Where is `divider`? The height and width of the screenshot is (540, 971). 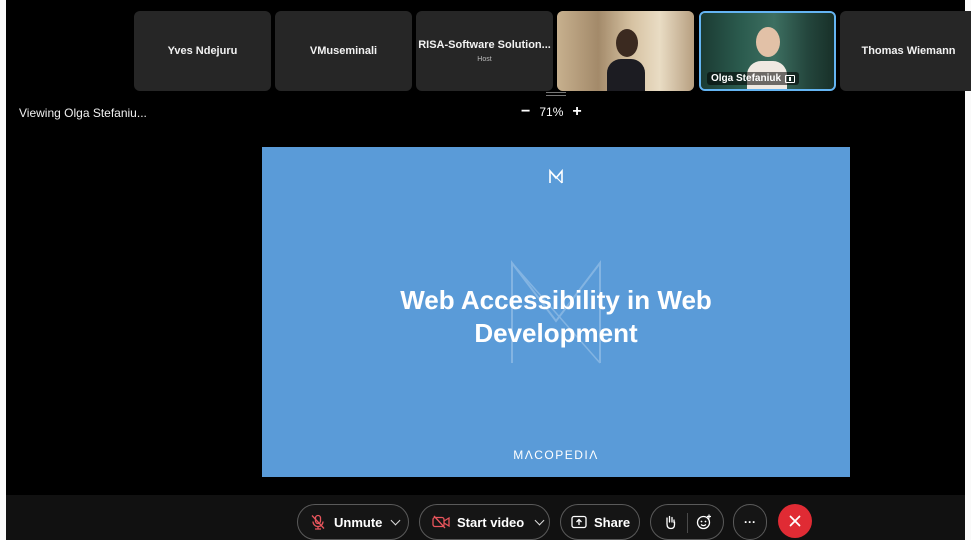
divider is located at coordinates (687, 523).